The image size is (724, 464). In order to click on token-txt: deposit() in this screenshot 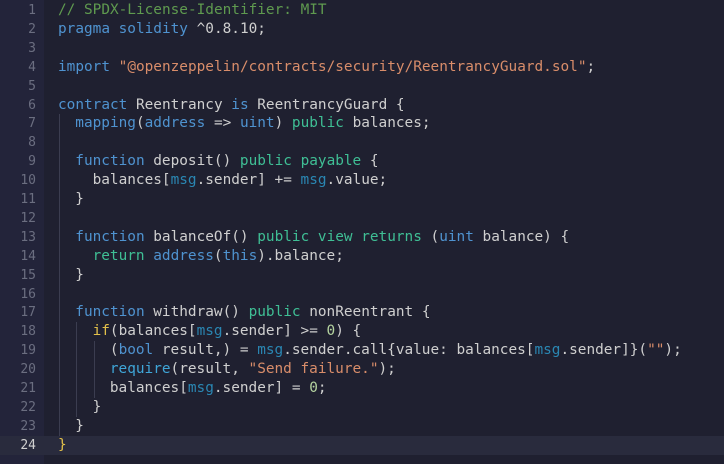, I will do `click(192, 161)`.